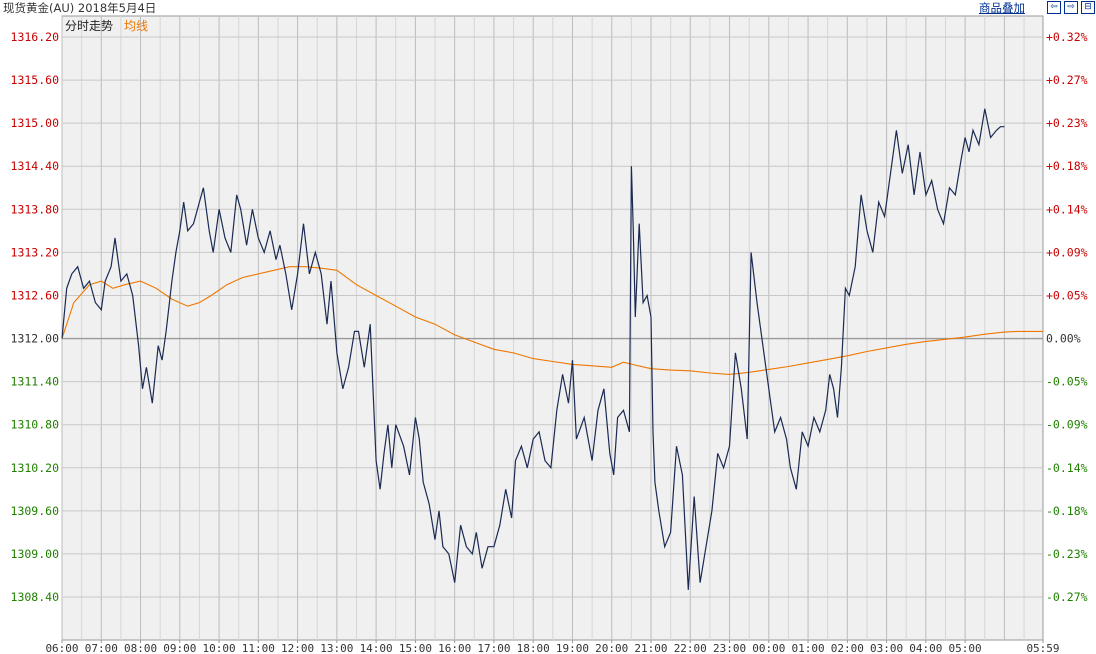  What do you see at coordinates (454, 648) in the screenshot?
I see `time-tick-label: 16:00` at bounding box center [454, 648].